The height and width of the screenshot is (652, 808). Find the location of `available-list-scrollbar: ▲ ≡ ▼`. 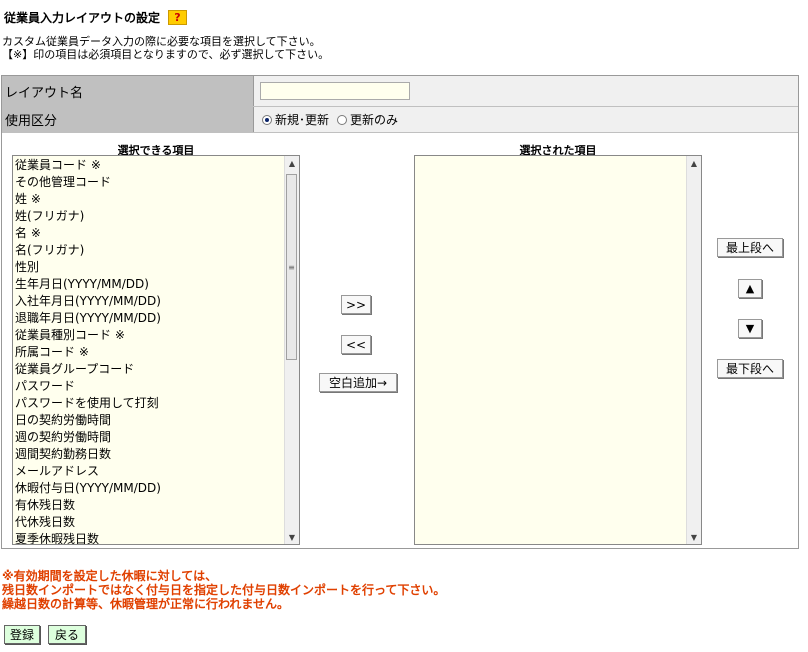

available-list-scrollbar: ▲ ≡ ▼ is located at coordinates (291, 350).